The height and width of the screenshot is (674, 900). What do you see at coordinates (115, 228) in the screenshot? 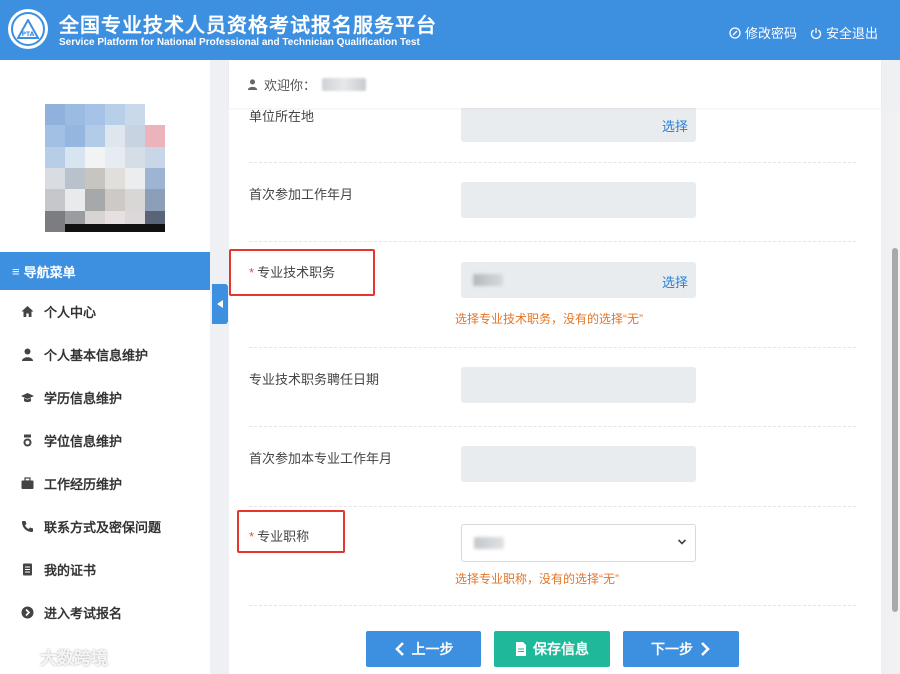
I see `avatar-bar` at bounding box center [115, 228].